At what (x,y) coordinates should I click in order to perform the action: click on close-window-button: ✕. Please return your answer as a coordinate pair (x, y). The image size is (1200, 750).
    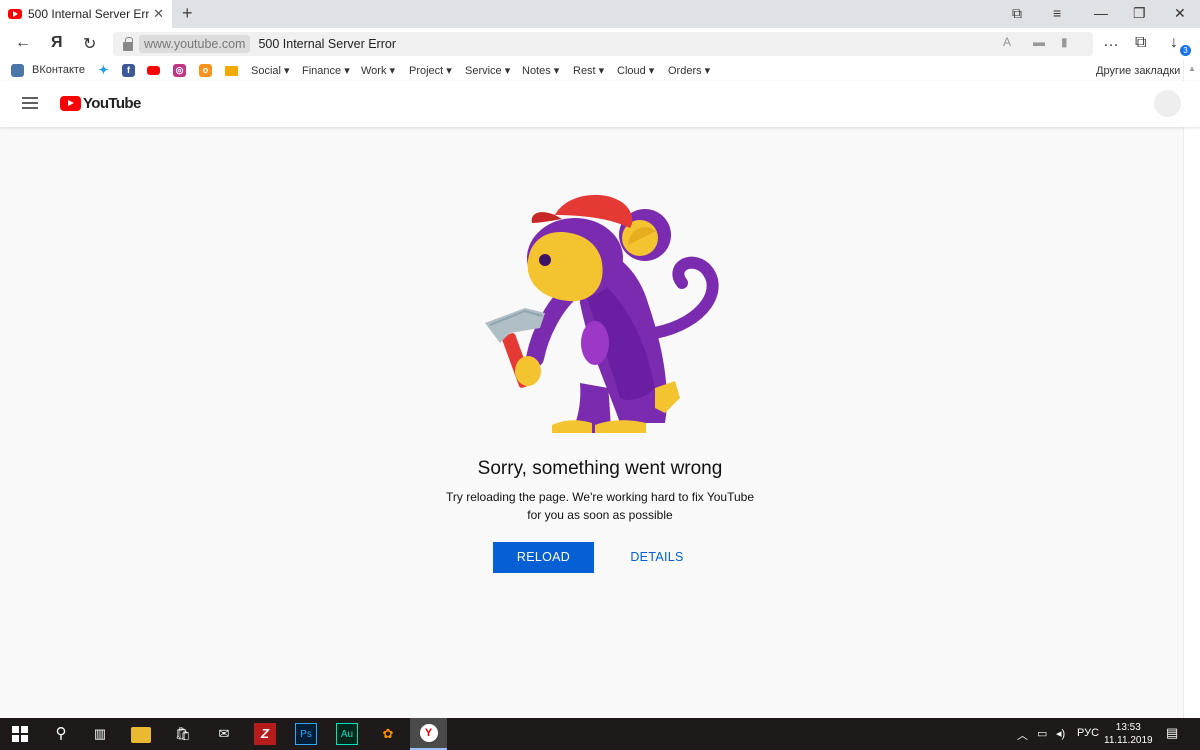
    Looking at the image, I should click on (1180, 13).